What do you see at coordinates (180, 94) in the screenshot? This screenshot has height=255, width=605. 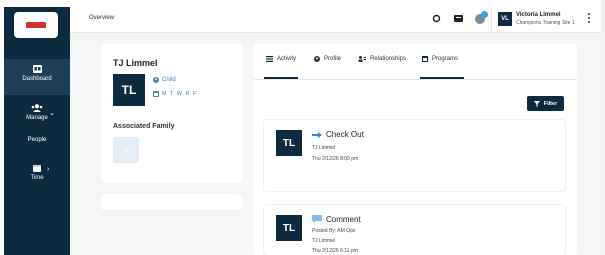 I see `profile-days: M T W R F` at bounding box center [180, 94].